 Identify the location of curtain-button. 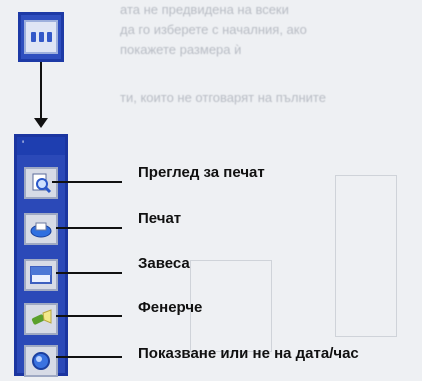
(41, 275).